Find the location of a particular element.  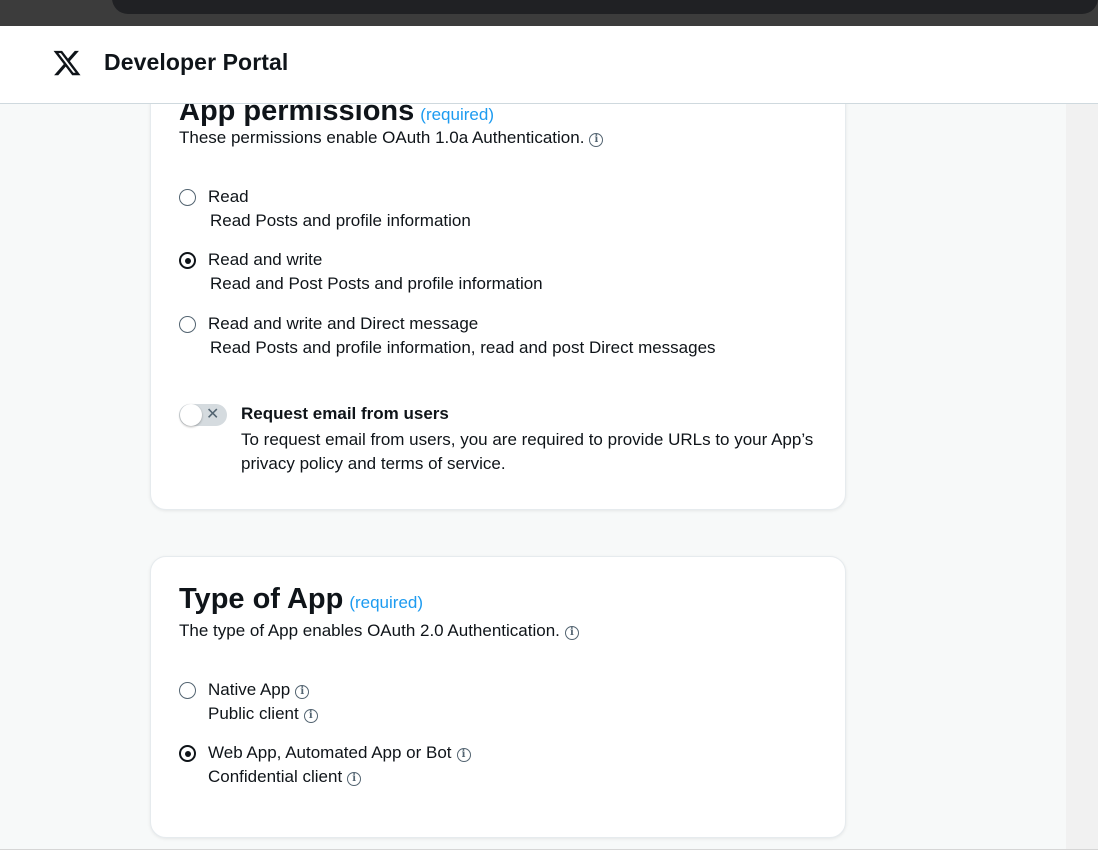

page-scrollbar is located at coordinates (1082, 477).